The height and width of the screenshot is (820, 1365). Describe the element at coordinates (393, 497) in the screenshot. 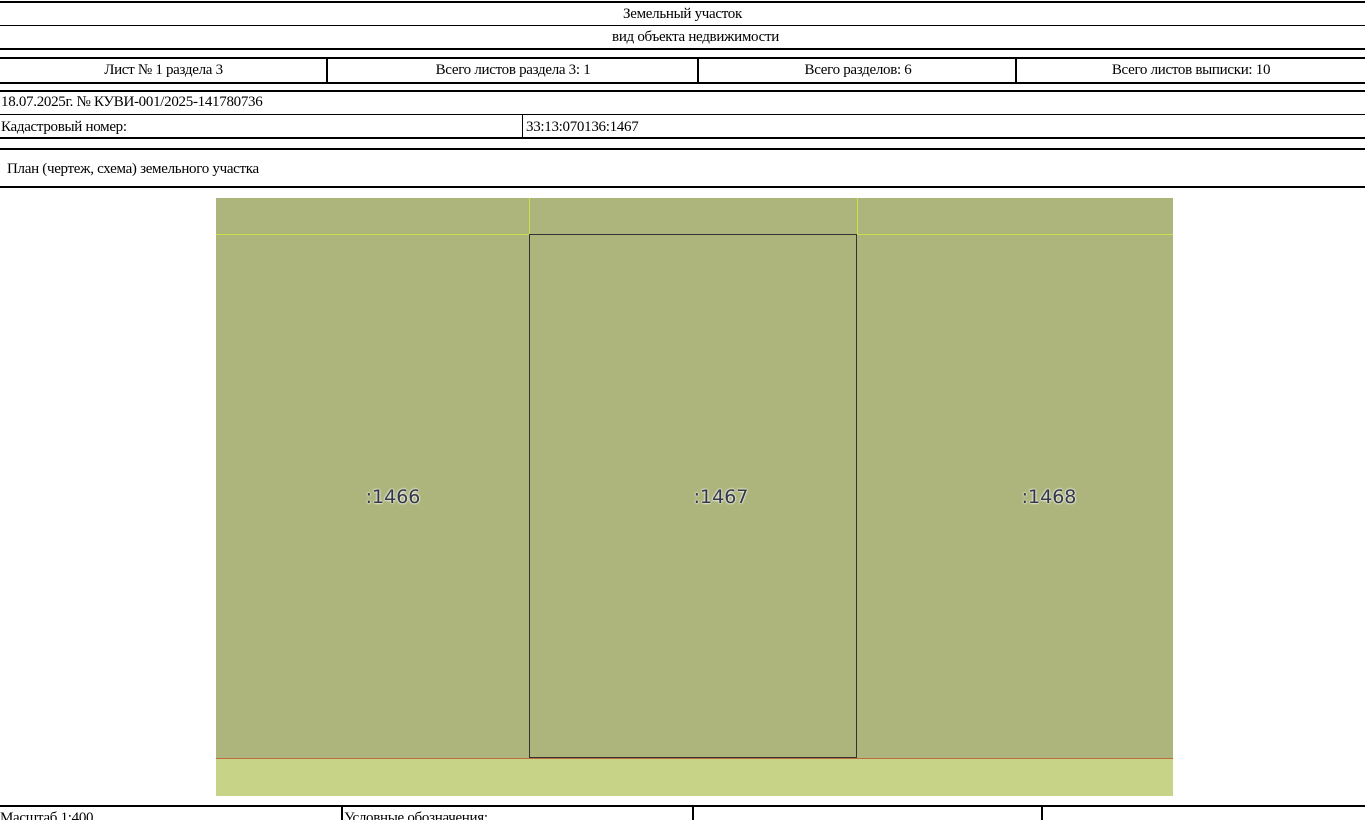

I see `parcel-label-1466: :1466` at that location.